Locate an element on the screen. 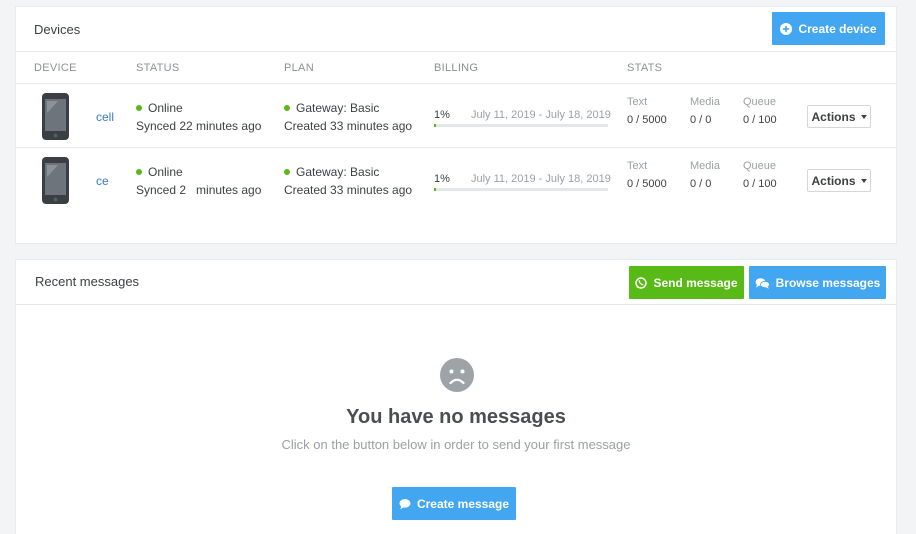  row-divider is located at coordinates (456, 147).